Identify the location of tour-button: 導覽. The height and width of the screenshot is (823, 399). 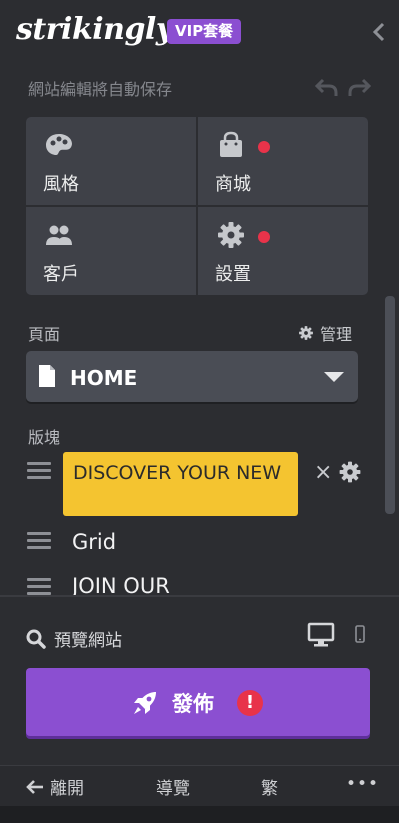
(173, 786).